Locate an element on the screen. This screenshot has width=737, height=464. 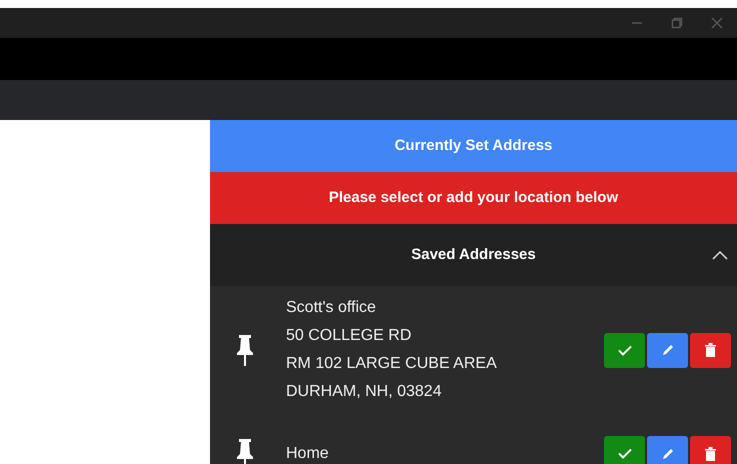
restore-icon is located at coordinates (677, 23).